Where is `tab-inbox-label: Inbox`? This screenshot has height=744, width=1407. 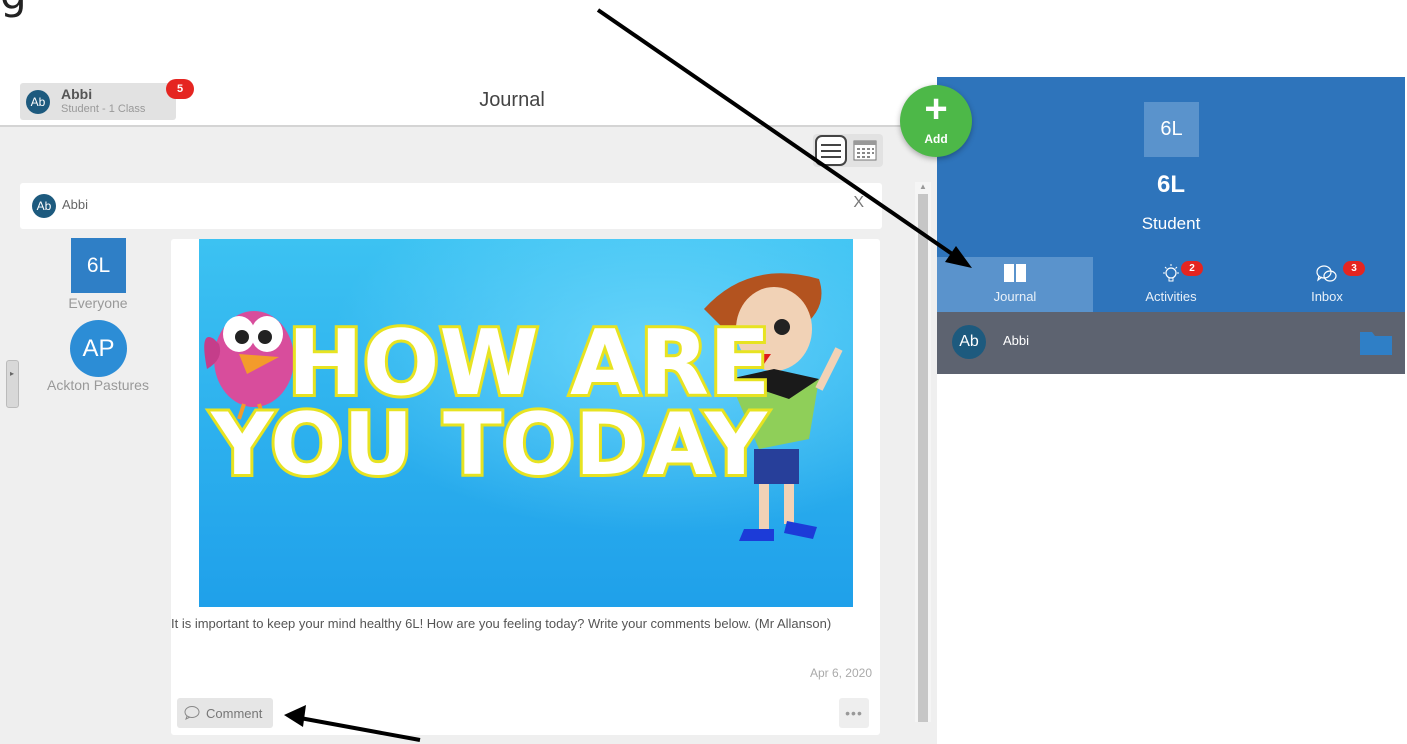
tab-inbox-label: Inbox is located at coordinates (1327, 296).